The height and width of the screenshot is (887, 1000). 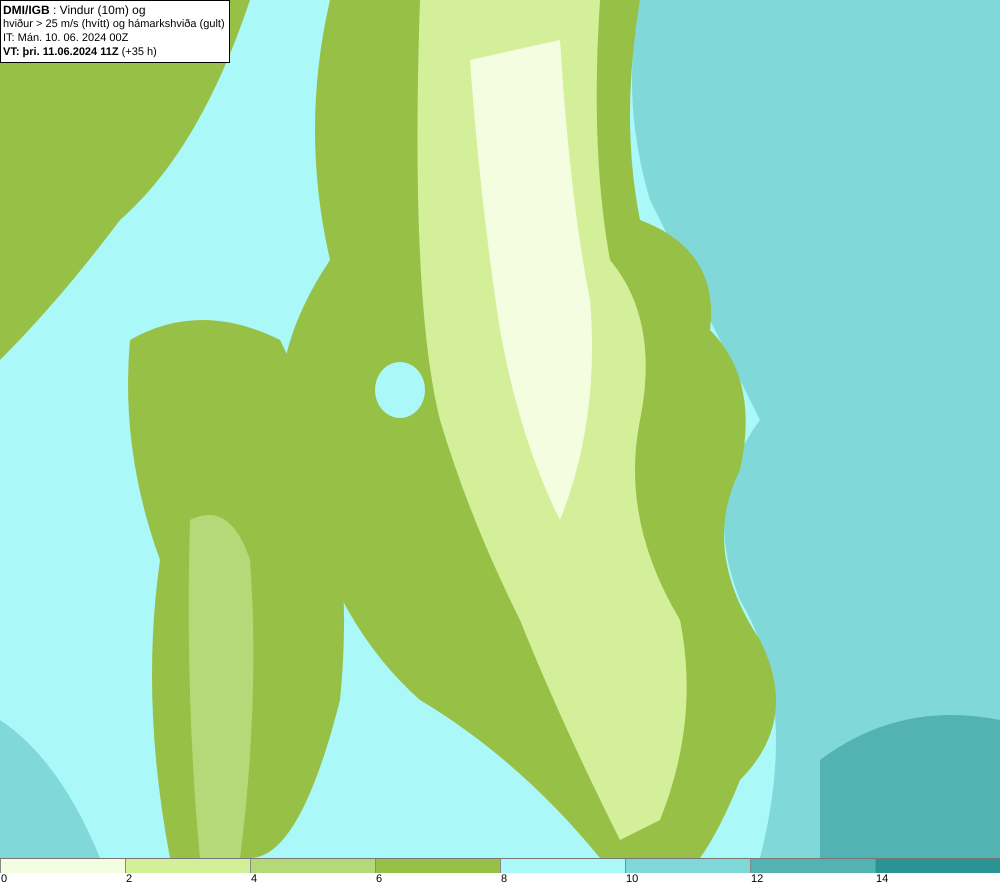 What do you see at coordinates (631, 879) in the screenshot?
I see `scale-label: 10` at bounding box center [631, 879].